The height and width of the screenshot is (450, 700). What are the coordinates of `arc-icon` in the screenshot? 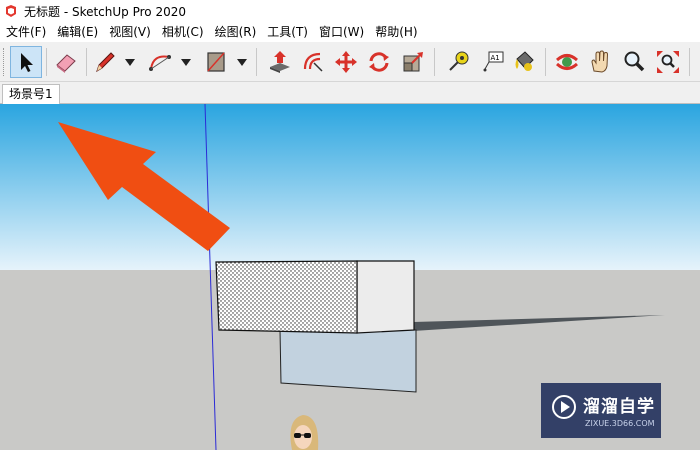 It's located at (160, 63).